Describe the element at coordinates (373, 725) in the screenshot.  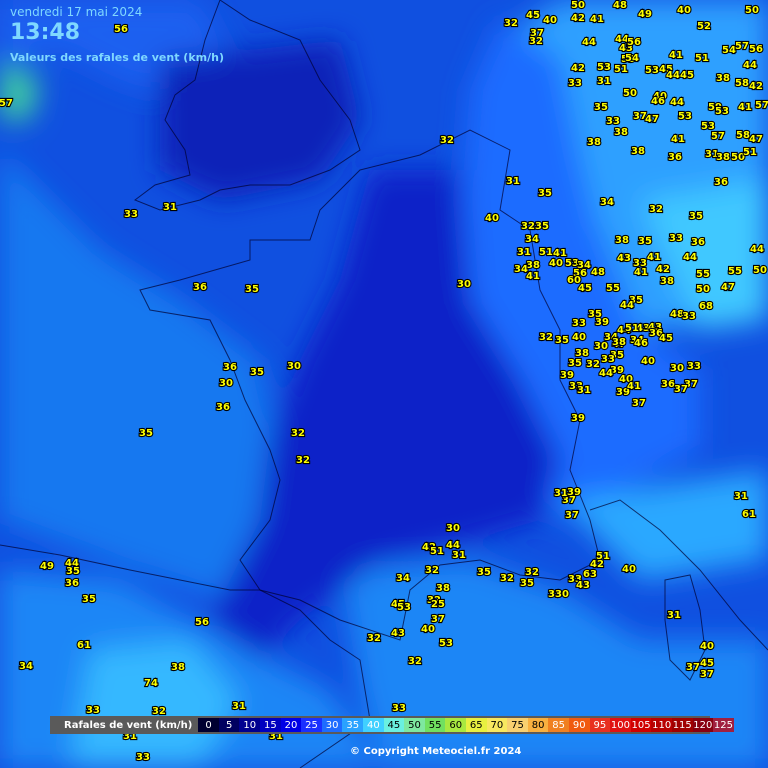
I see `legend-swatch-40: 40` at that location.